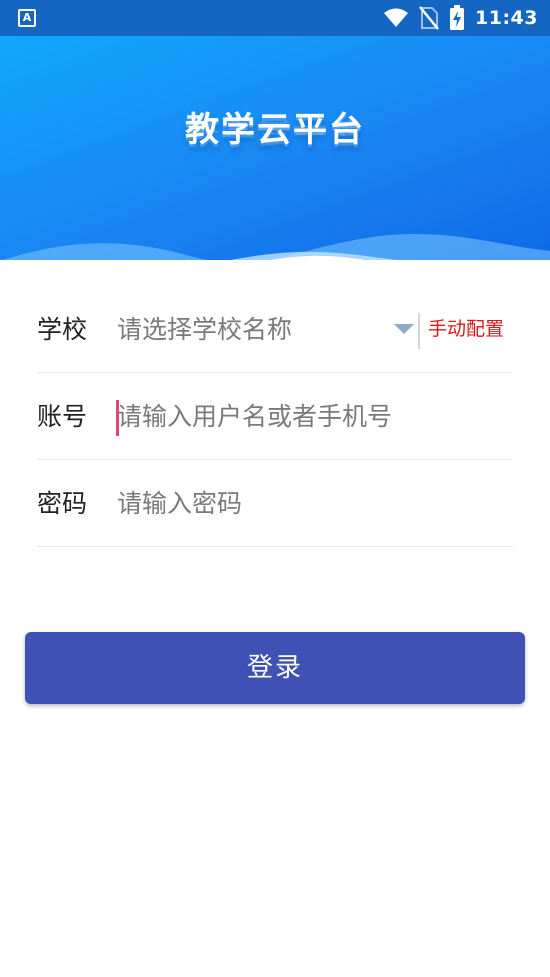 Image resolution: width=550 pixels, height=977 pixels. What do you see at coordinates (27, 18) in the screenshot?
I see `app-notification-icon: A` at bounding box center [27, 18].